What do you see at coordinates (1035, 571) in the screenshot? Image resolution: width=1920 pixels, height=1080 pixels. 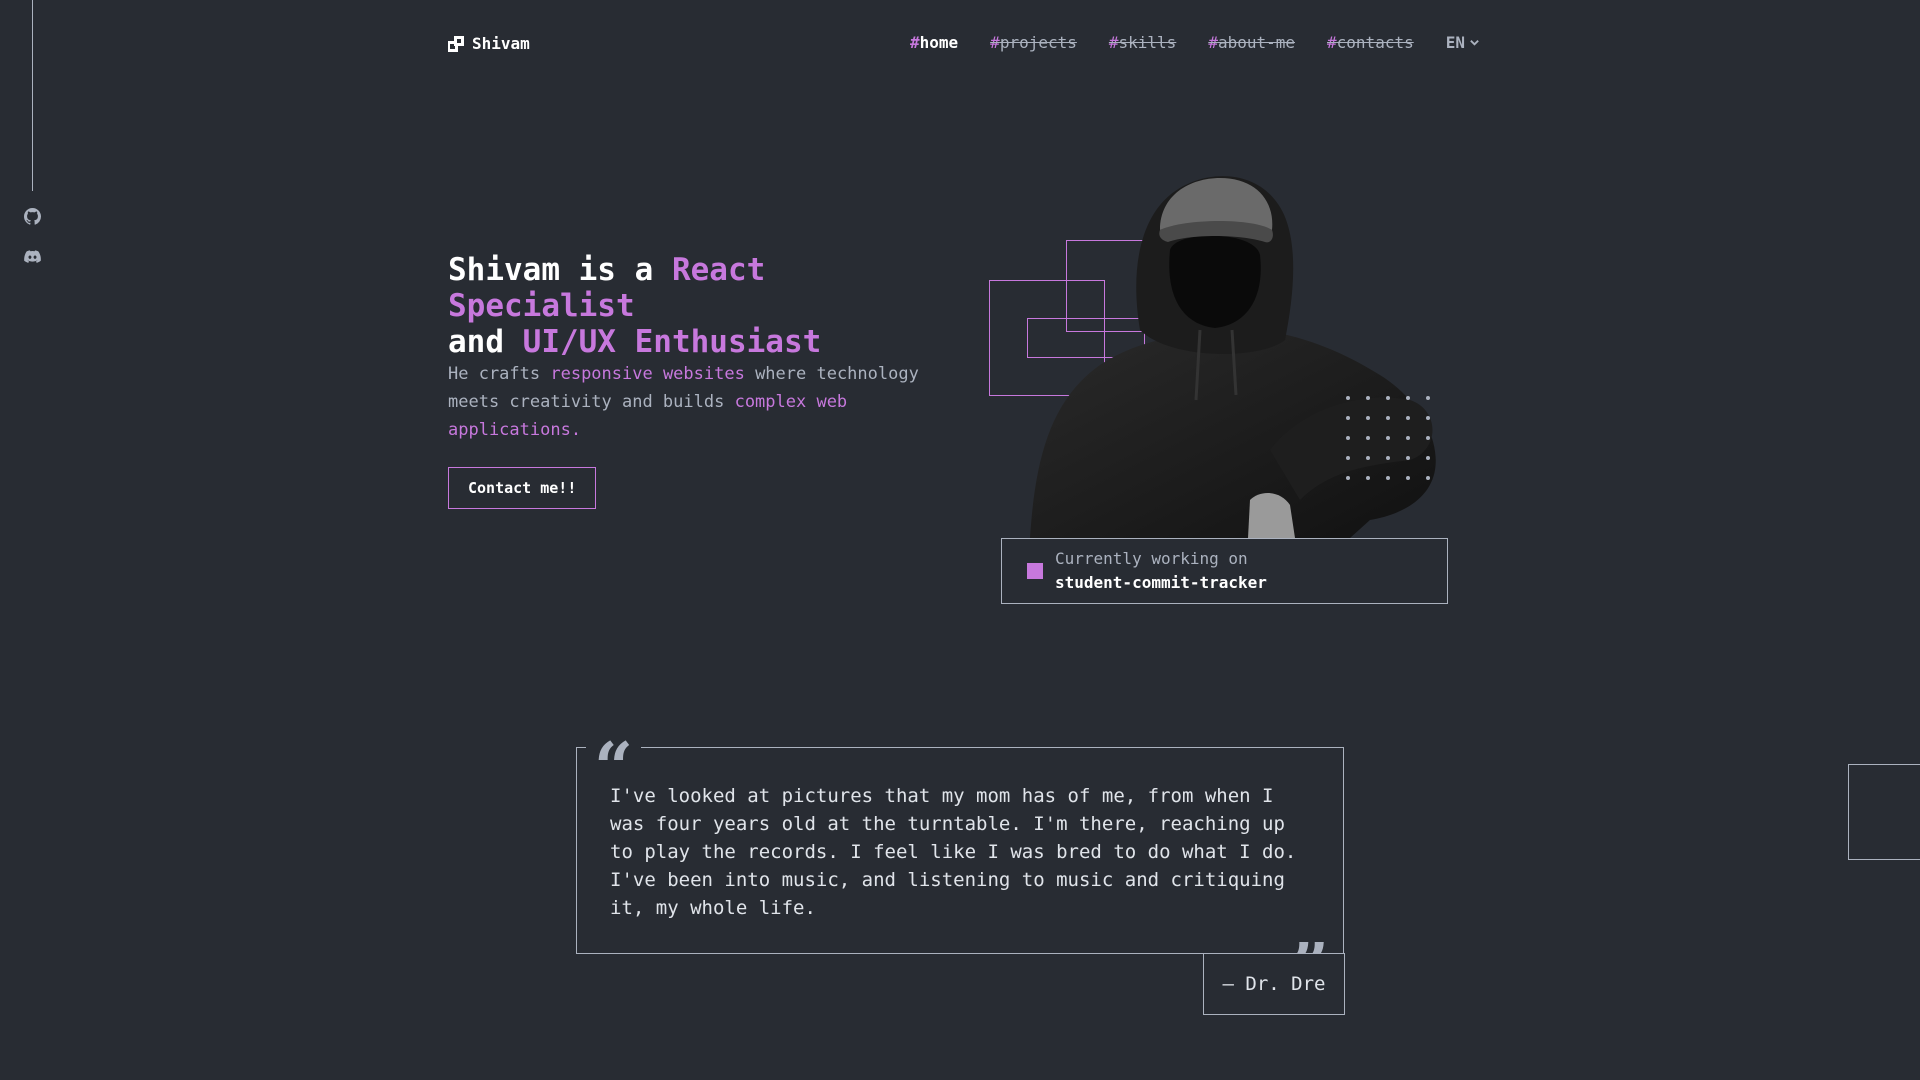 I see `status-square-icon` at bounding box center [1035, 571].